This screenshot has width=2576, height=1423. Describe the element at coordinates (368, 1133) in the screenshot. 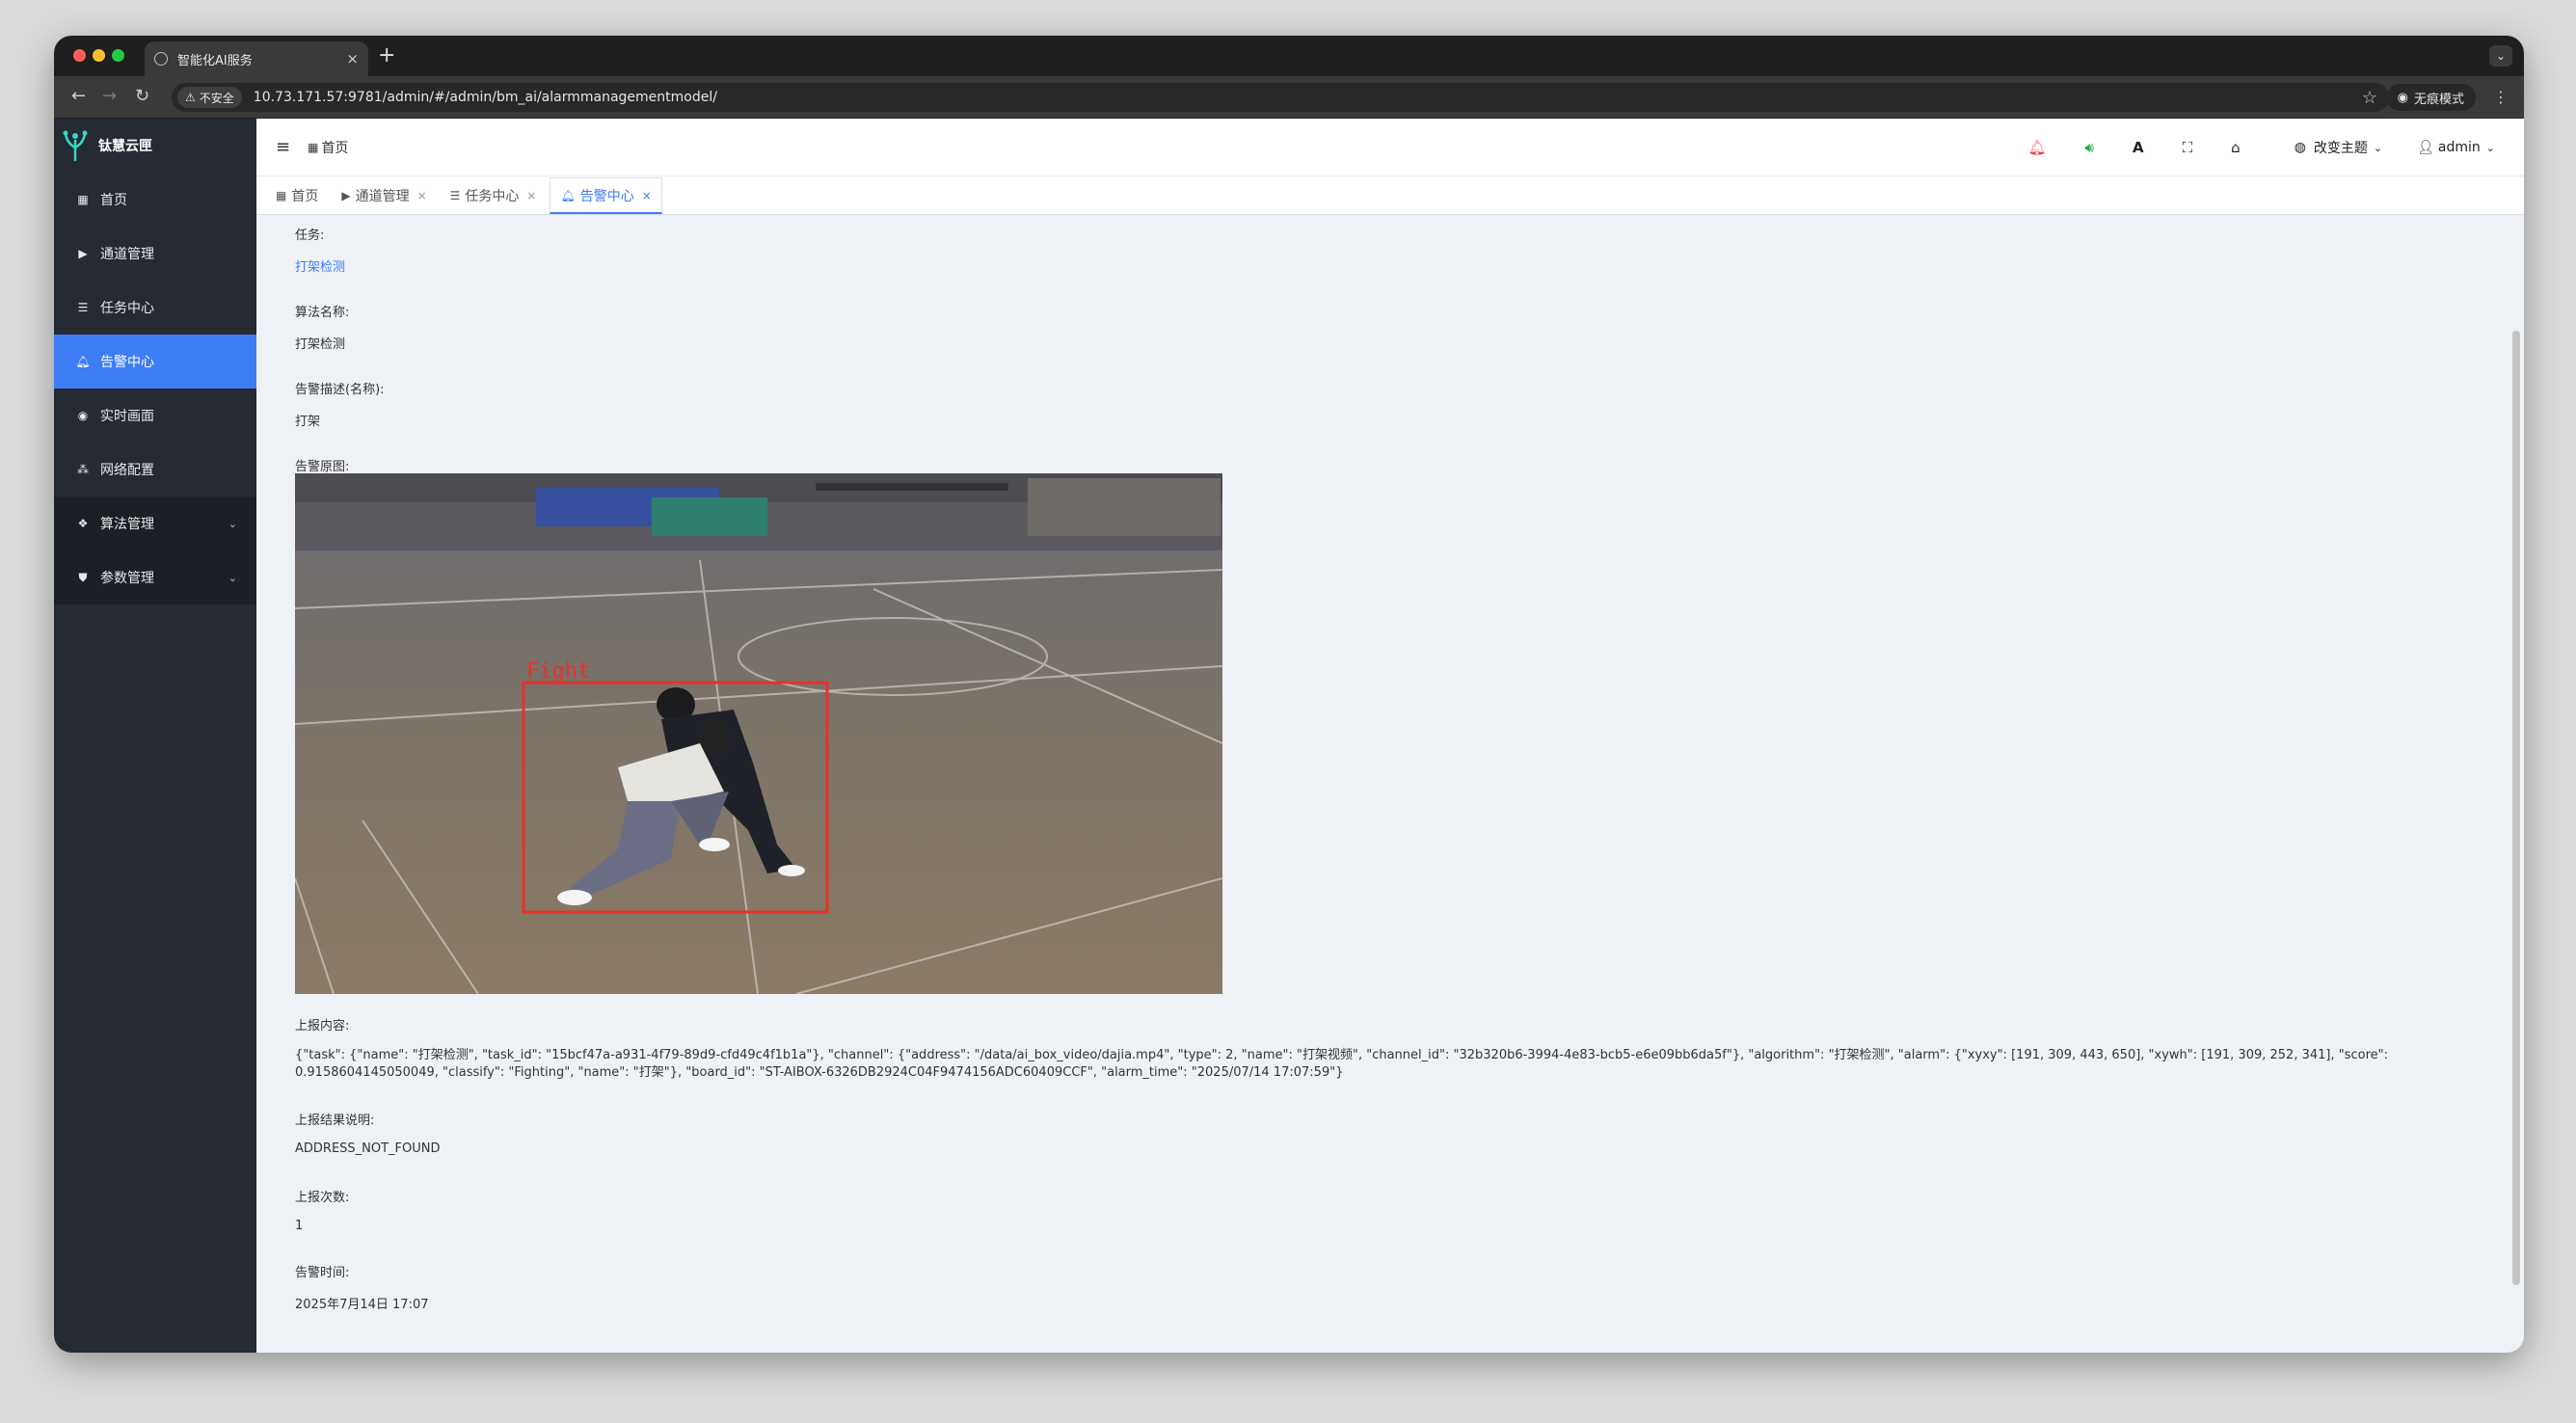

I see `result-field: 上报结果说明: ADDRESS_NOT_FOUND` at that location.